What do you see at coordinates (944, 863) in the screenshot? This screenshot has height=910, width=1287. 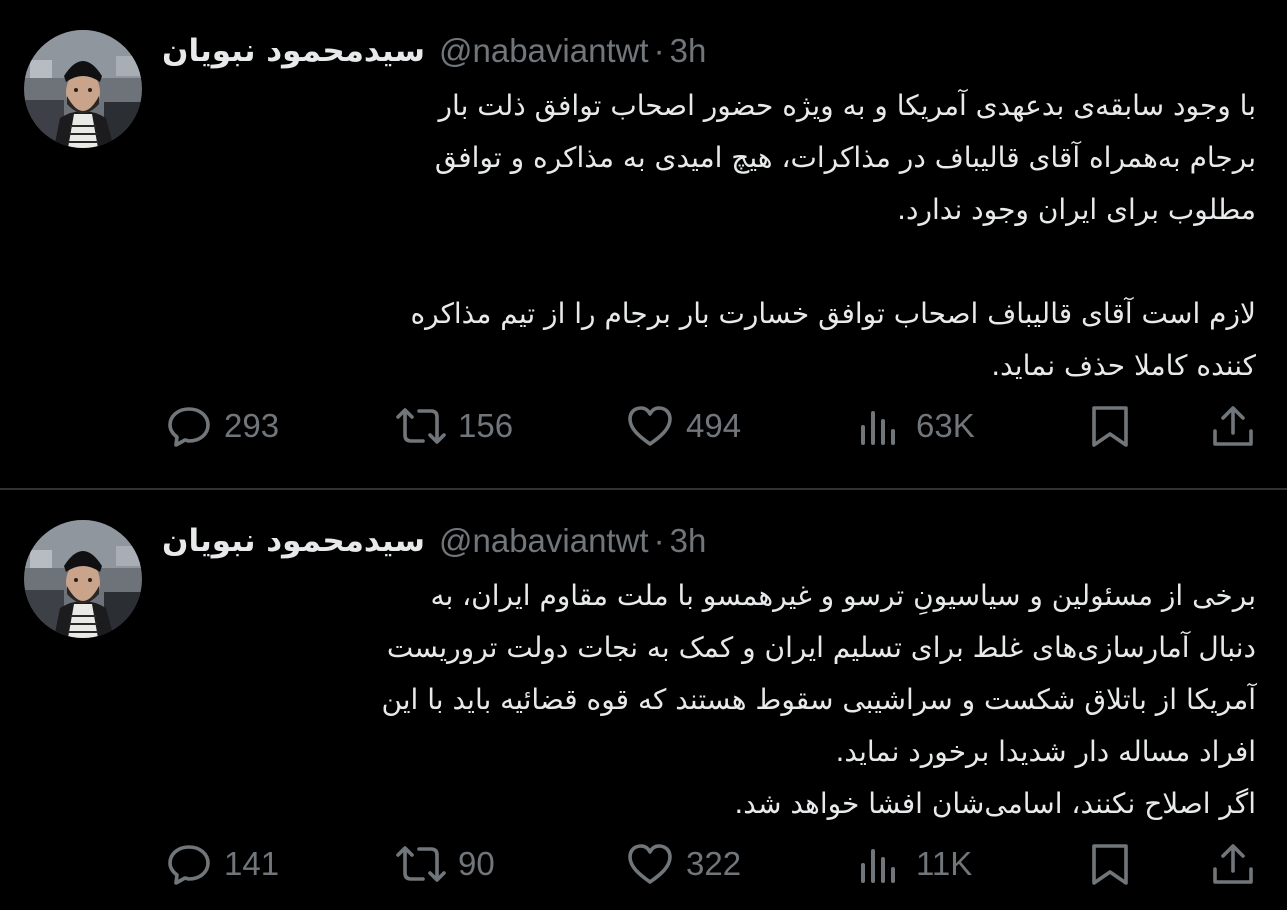 I see `view-count: 11K` at bounding box center [944, 863].